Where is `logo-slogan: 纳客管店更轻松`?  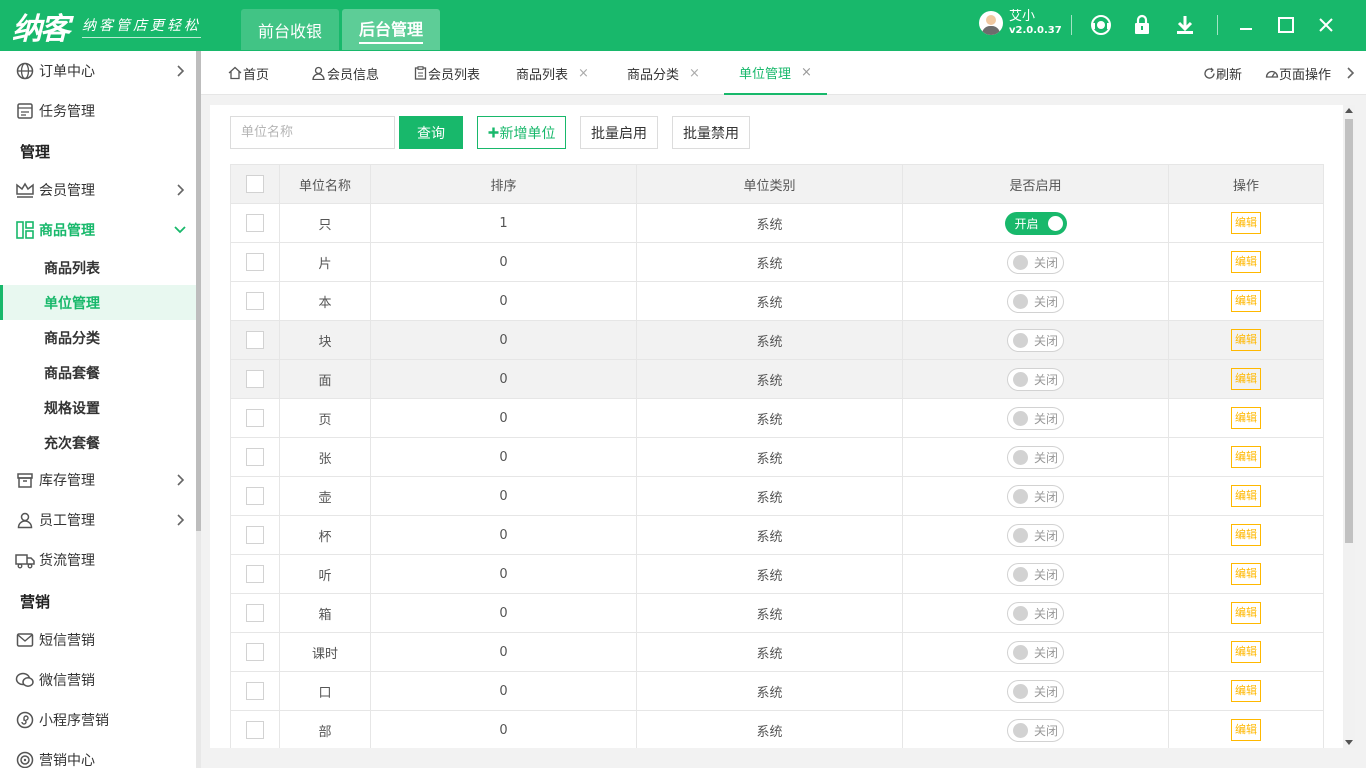
logo-slogan: 纳客管店更轻松 is located at coordinates (141, 26).